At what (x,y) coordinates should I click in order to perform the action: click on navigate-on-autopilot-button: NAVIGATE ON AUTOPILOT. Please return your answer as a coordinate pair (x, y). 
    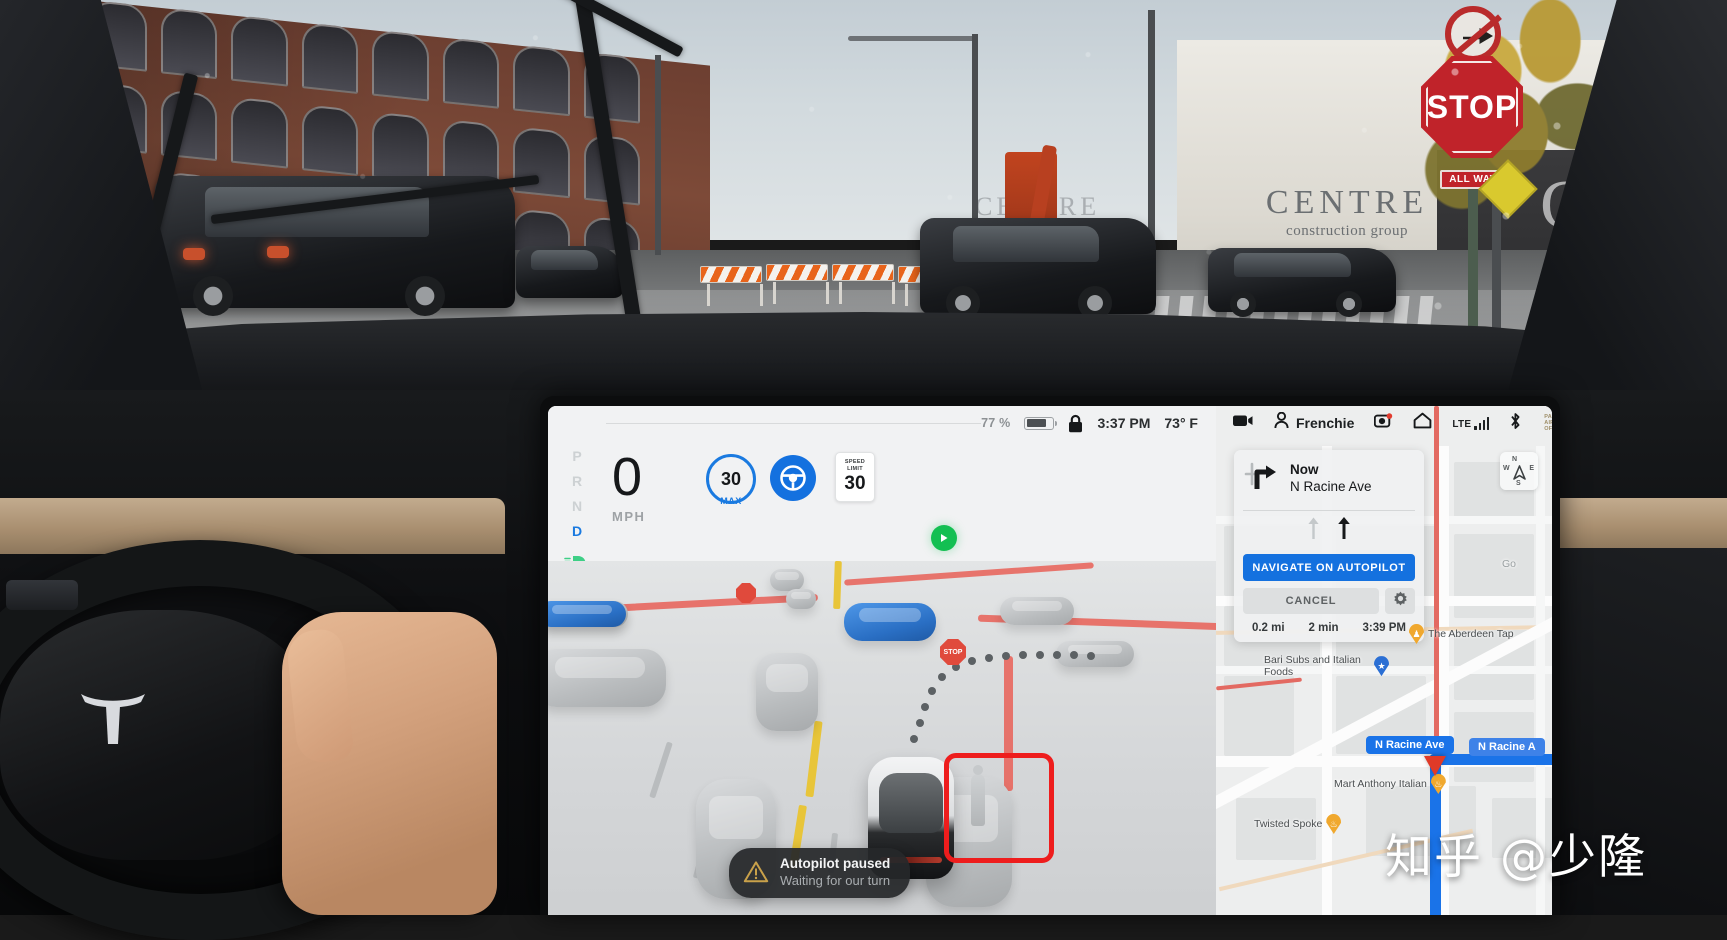
    Looking at the image, I should click on (1329, 567).